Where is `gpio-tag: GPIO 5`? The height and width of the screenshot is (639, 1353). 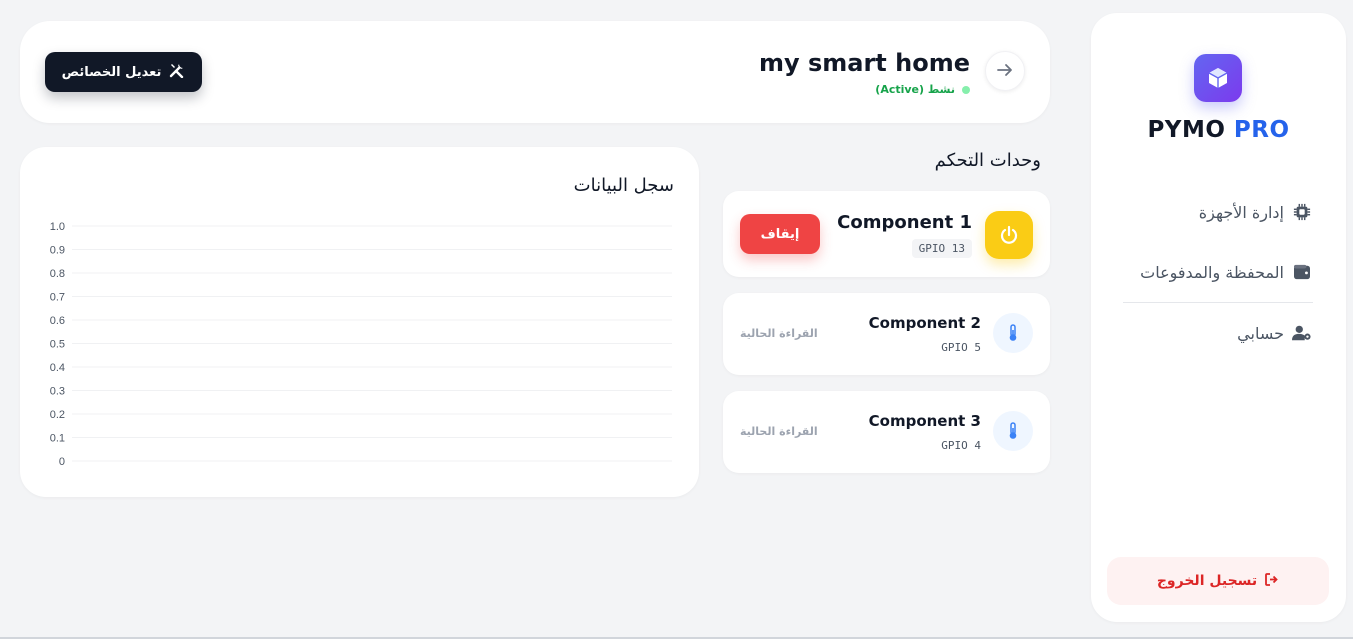
gpio-tag: GPIO 5 is located at coordinates (961, 347).